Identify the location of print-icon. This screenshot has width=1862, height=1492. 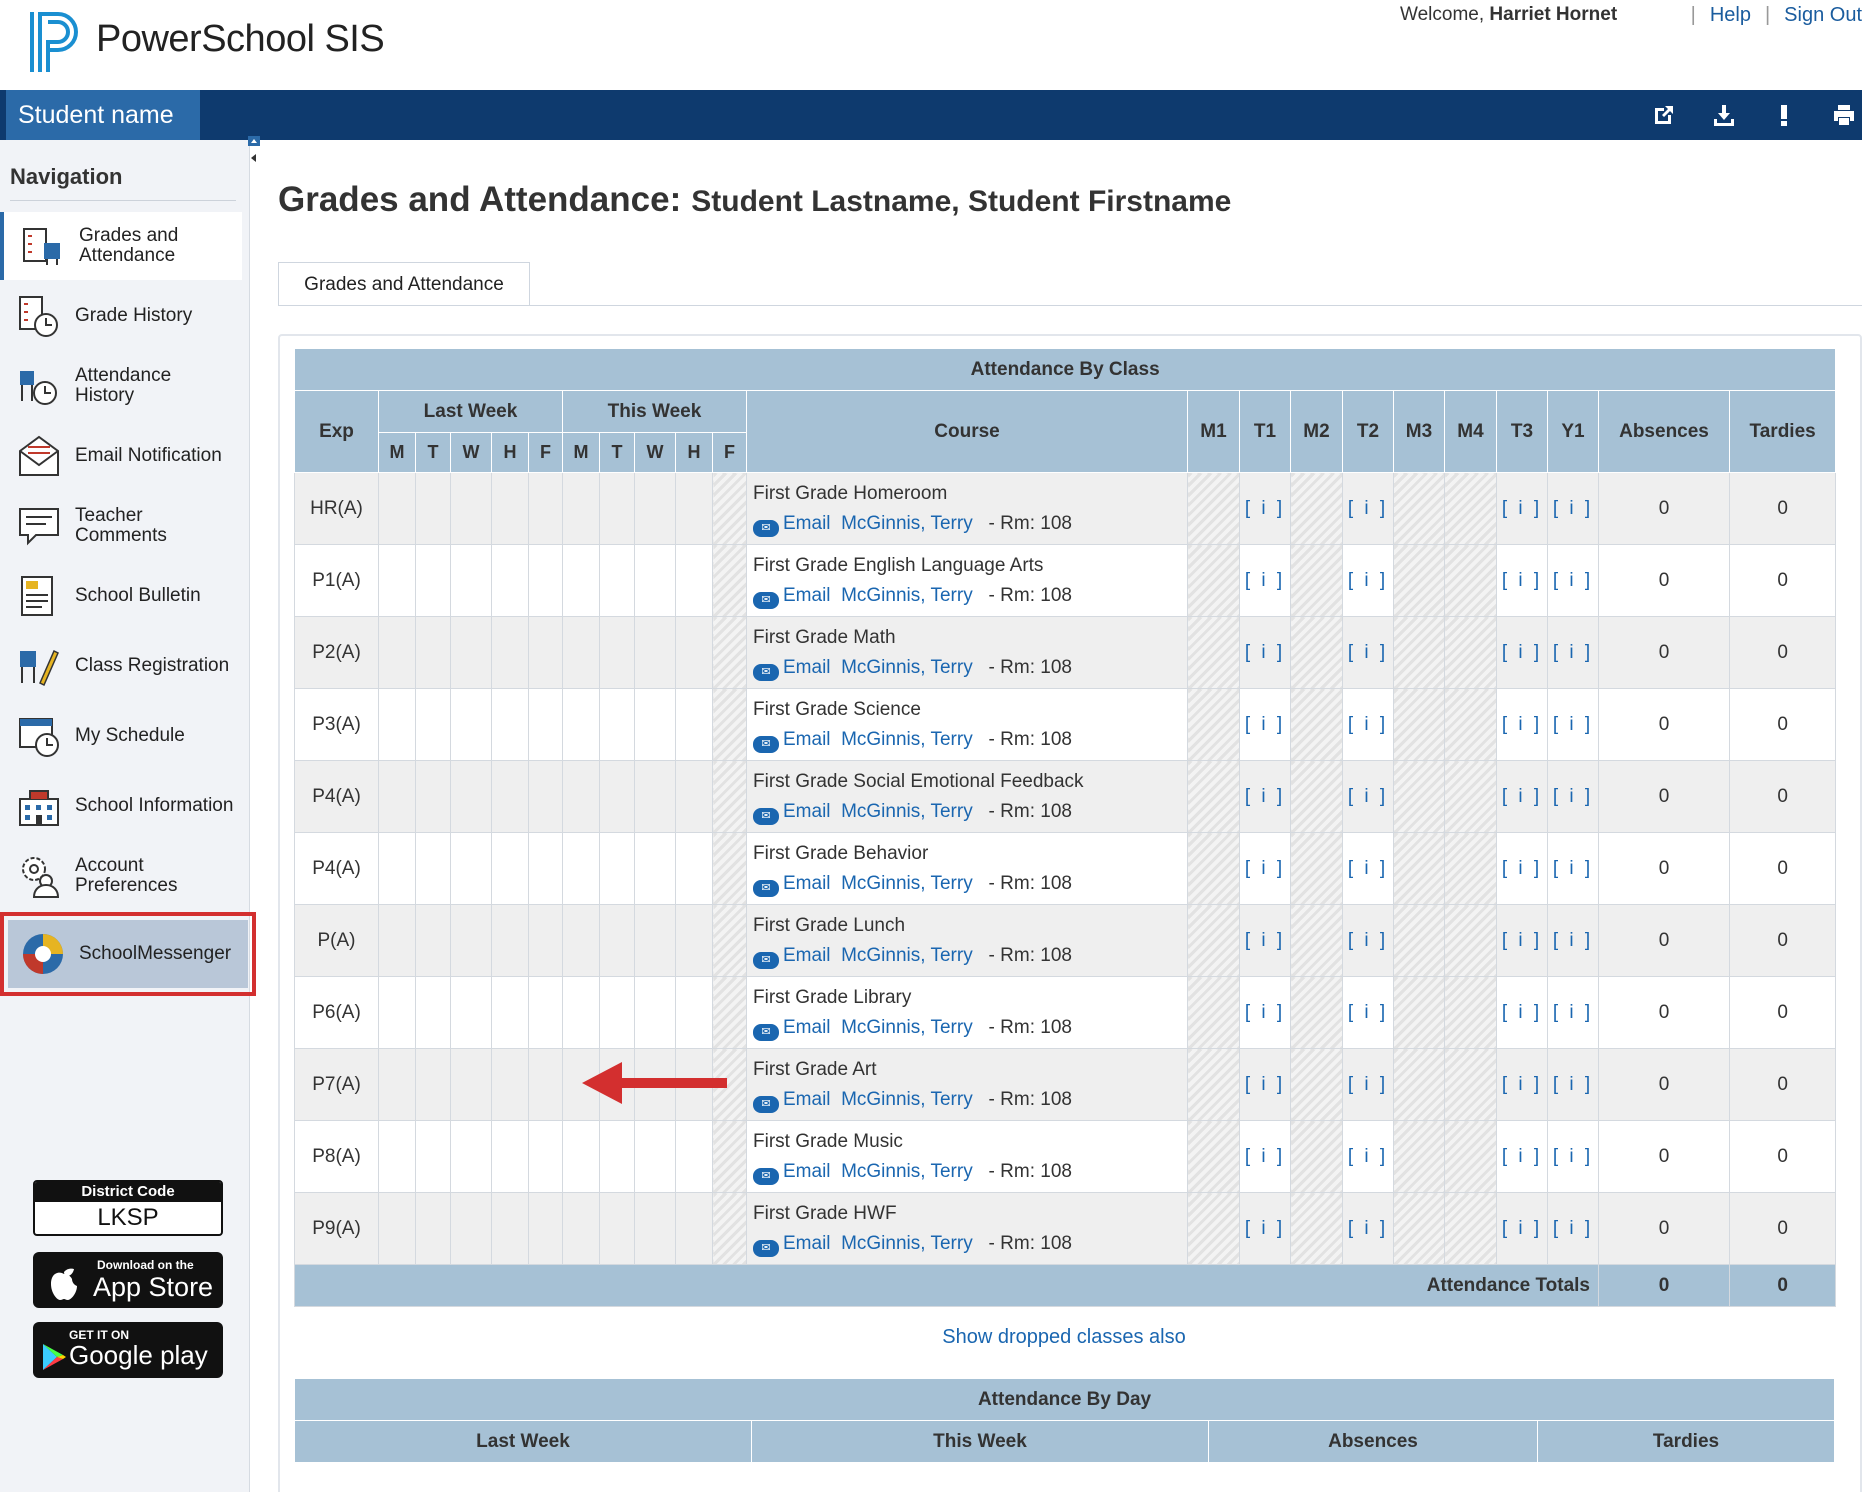
(1844, 115).